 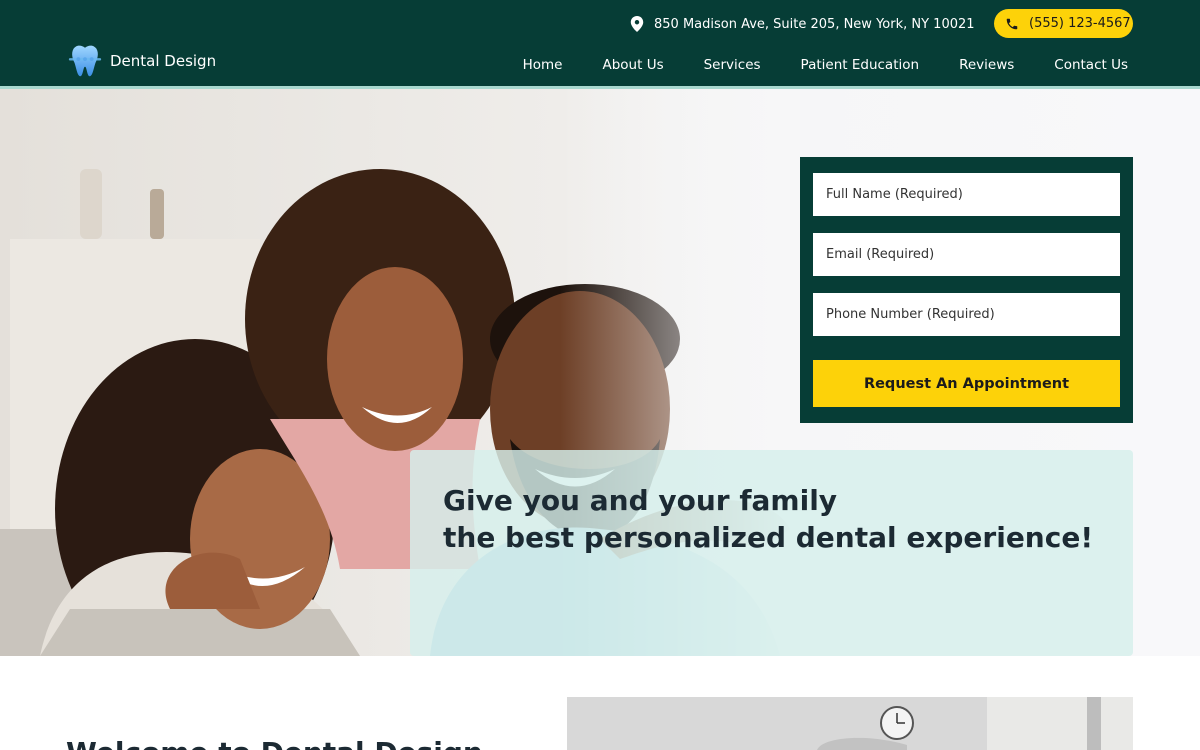 I want to click on office-photo-image, so click(x=850, y=723).